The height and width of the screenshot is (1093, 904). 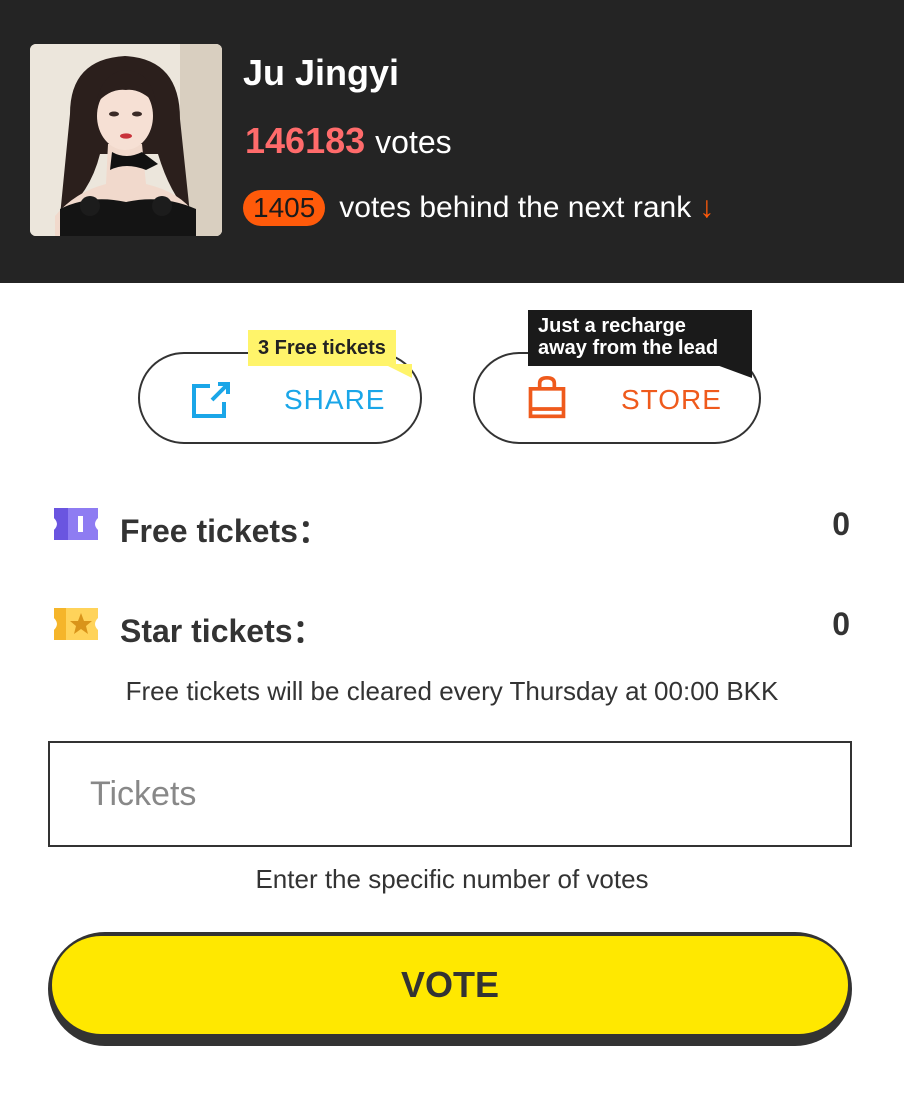 I want to click on free-tickets-value: 0, so click(x=841, y=524).